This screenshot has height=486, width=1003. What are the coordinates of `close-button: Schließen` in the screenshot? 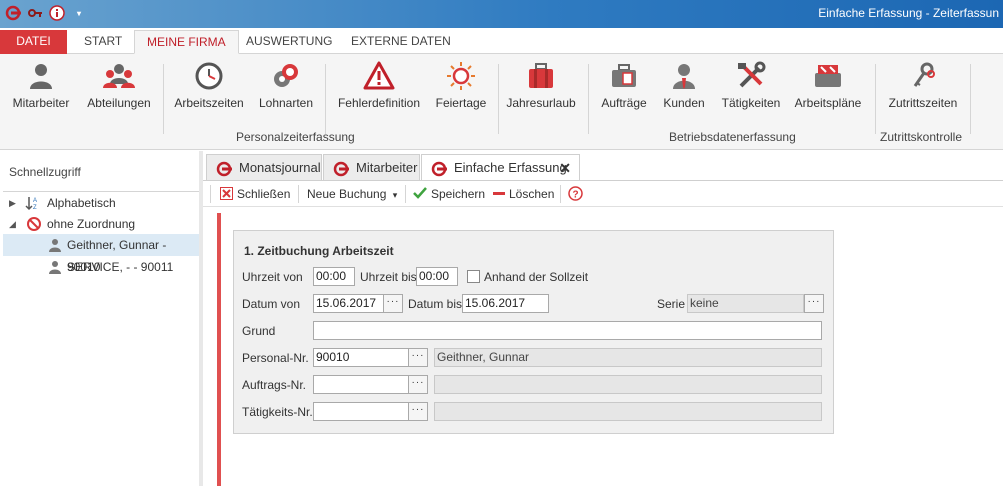 It's located at (255, 194).